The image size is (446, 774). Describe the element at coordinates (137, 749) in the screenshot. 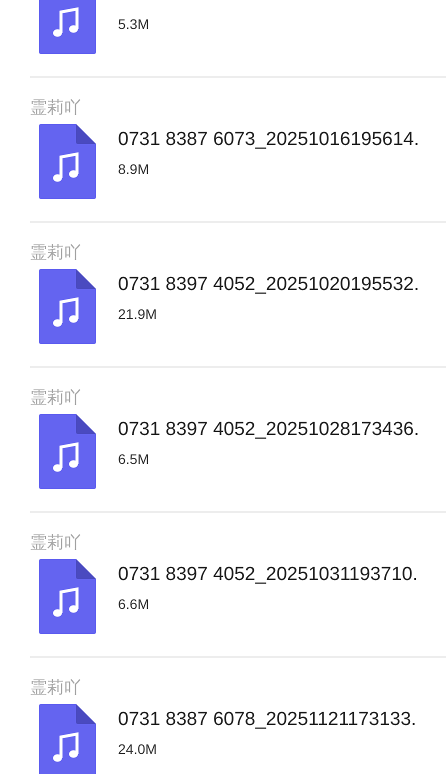

I see `file-size: 24.0M` at that location.